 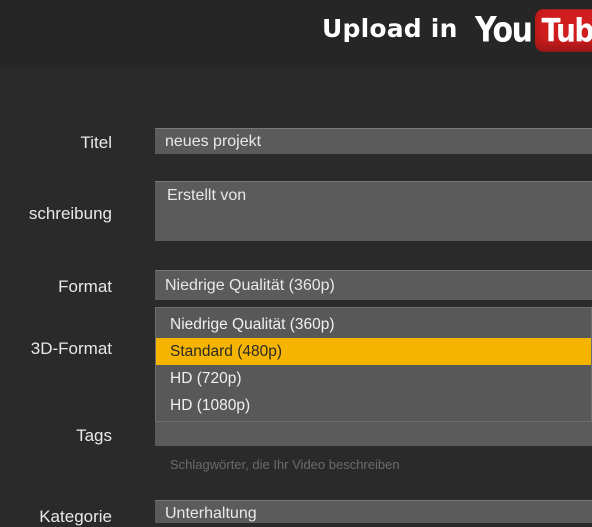 What do you see at coordinates (373, 378) in the screenshot?
I see `format-option-720p: HD (720p)` at bounding box center [373, 378].